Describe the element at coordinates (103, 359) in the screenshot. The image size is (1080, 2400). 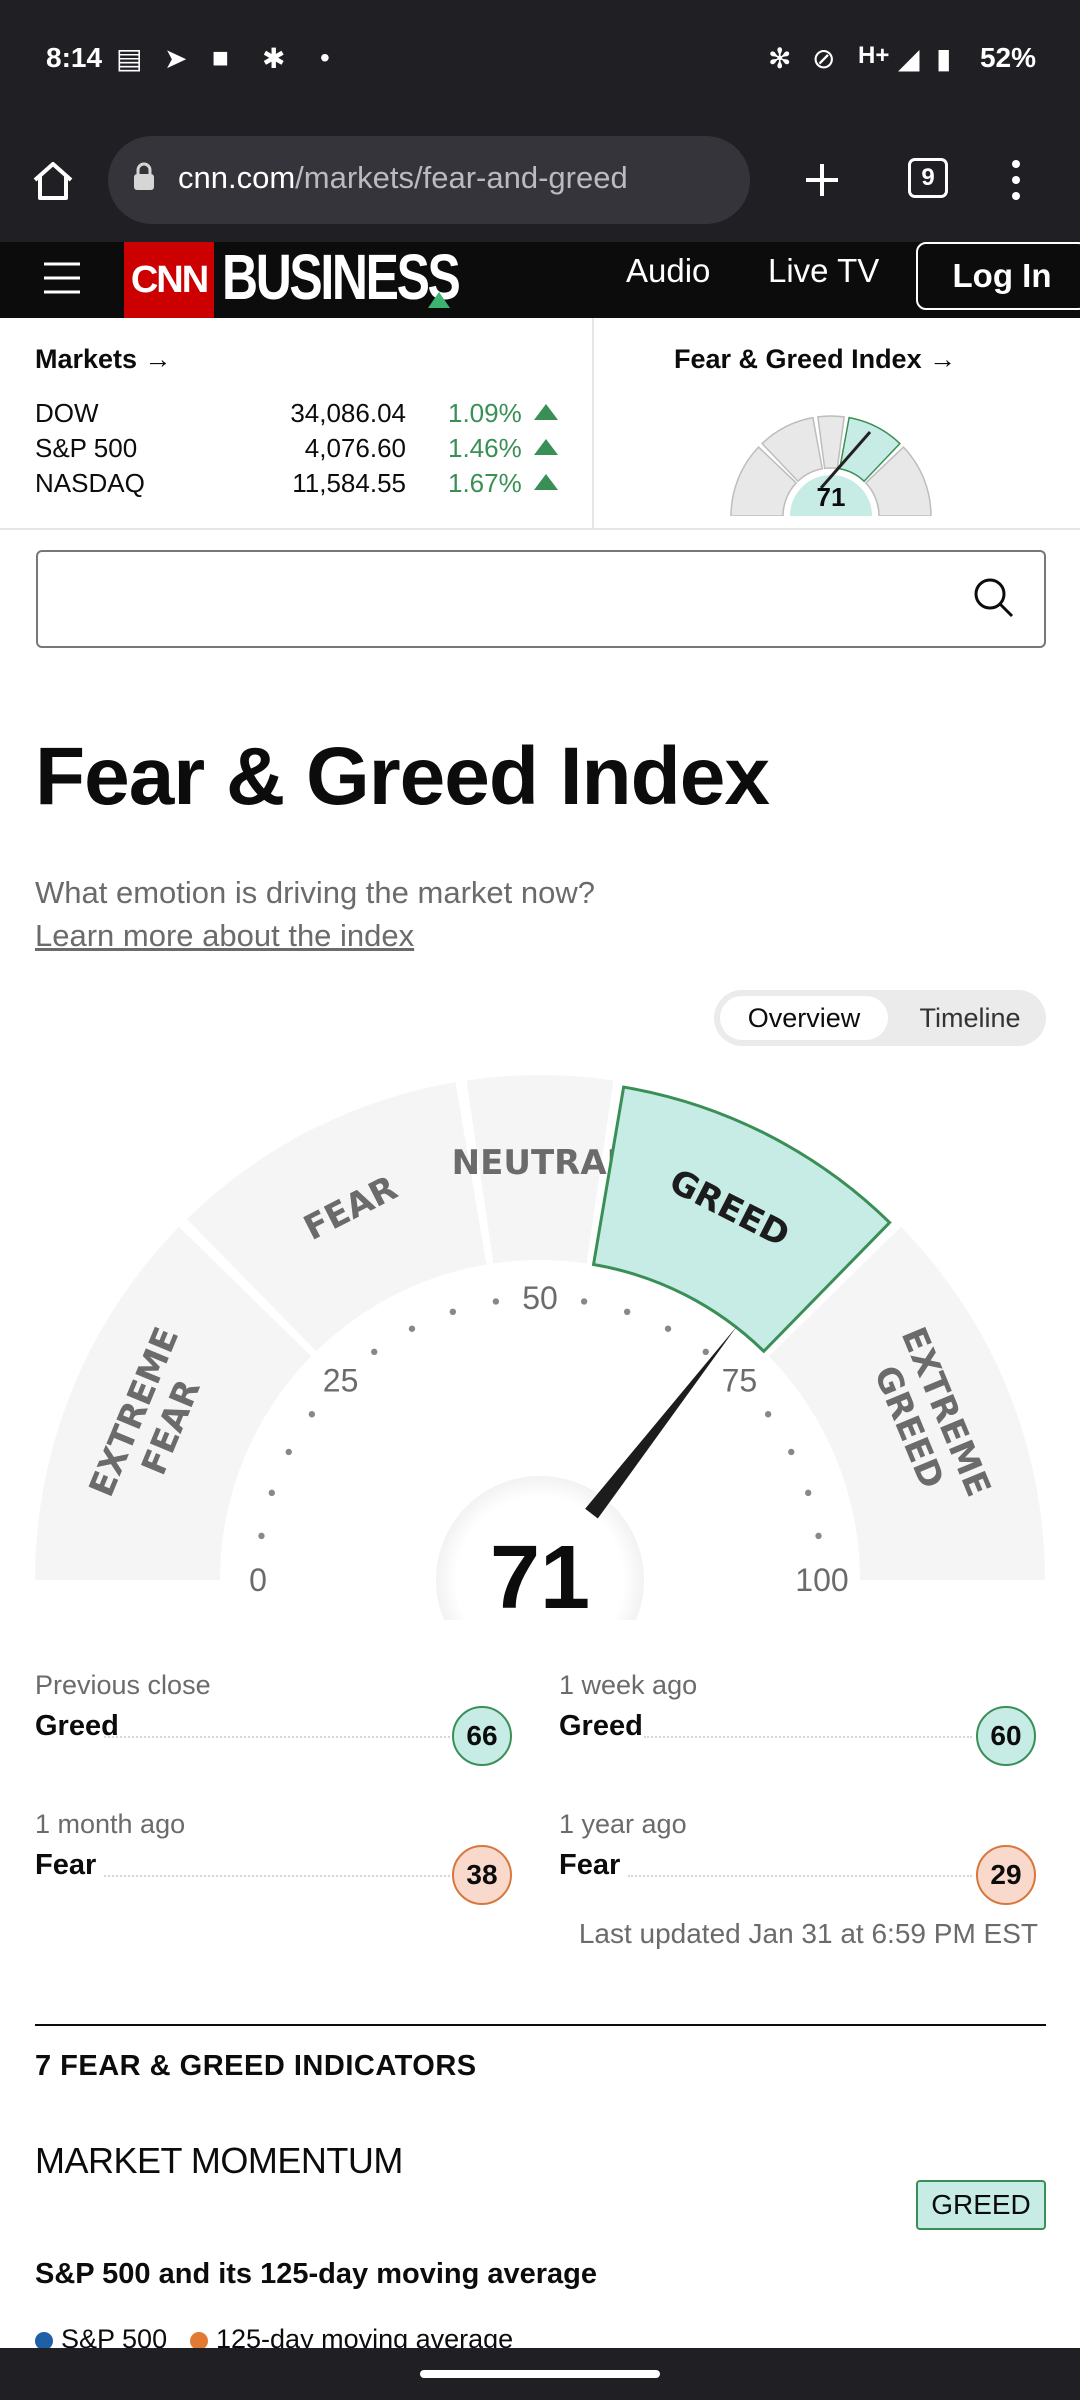
I see `markets-link: Markets →` at that location.